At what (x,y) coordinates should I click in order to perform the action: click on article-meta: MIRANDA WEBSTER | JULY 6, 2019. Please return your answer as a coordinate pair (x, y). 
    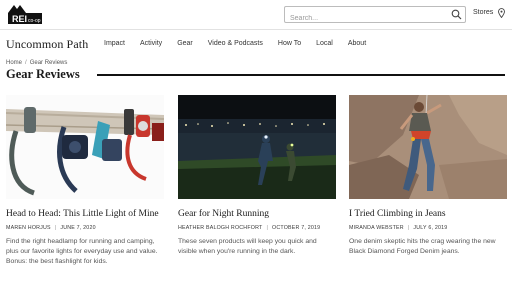
    Looking at the image, I should click on (428, 228).